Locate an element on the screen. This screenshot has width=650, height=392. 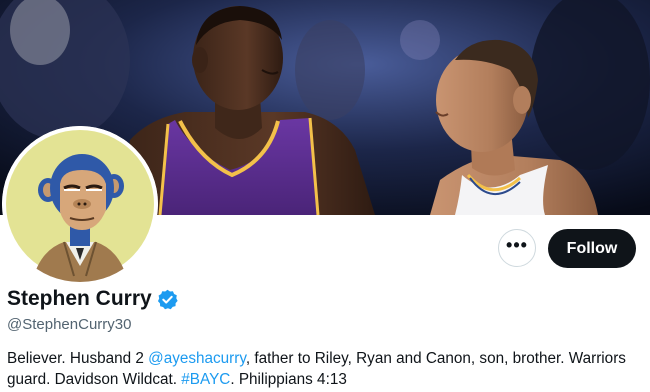
bio-hashtag-link: #BAYC is located at coordinates (205, 379).